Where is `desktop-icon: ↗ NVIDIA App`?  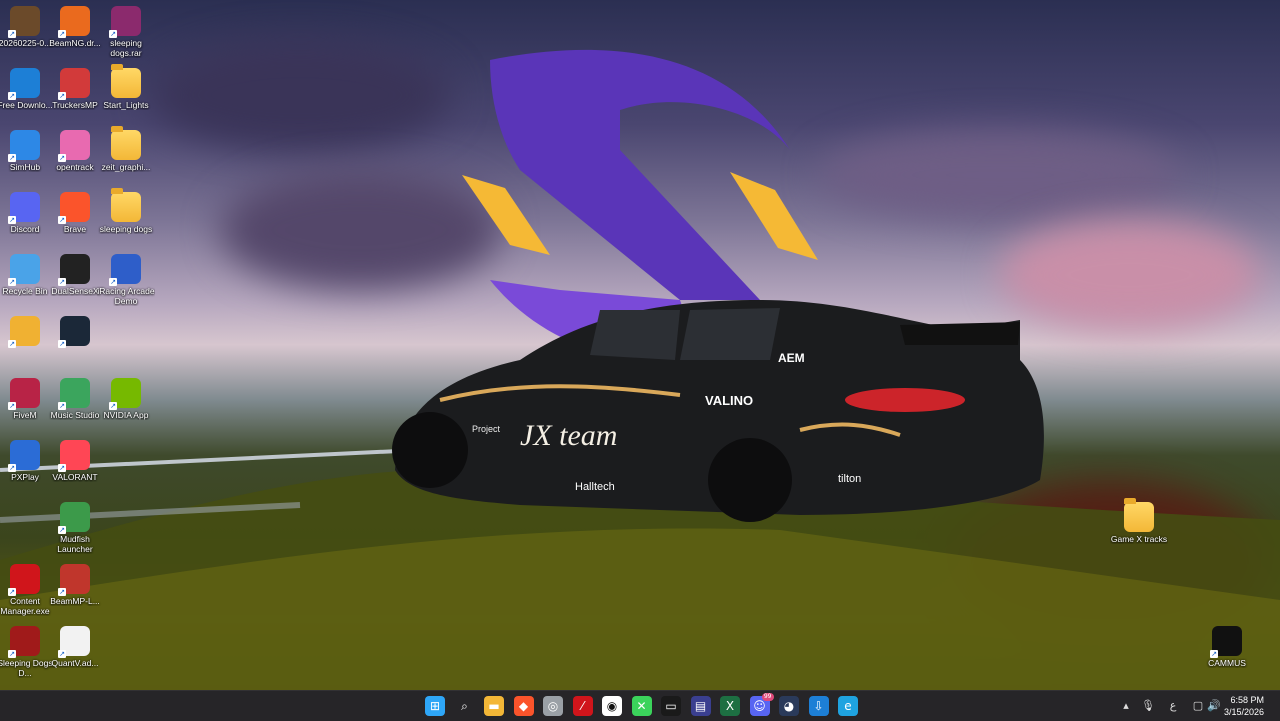
desktop-icon: ↗ NVIDIA App is located at coordinates (126, 407).